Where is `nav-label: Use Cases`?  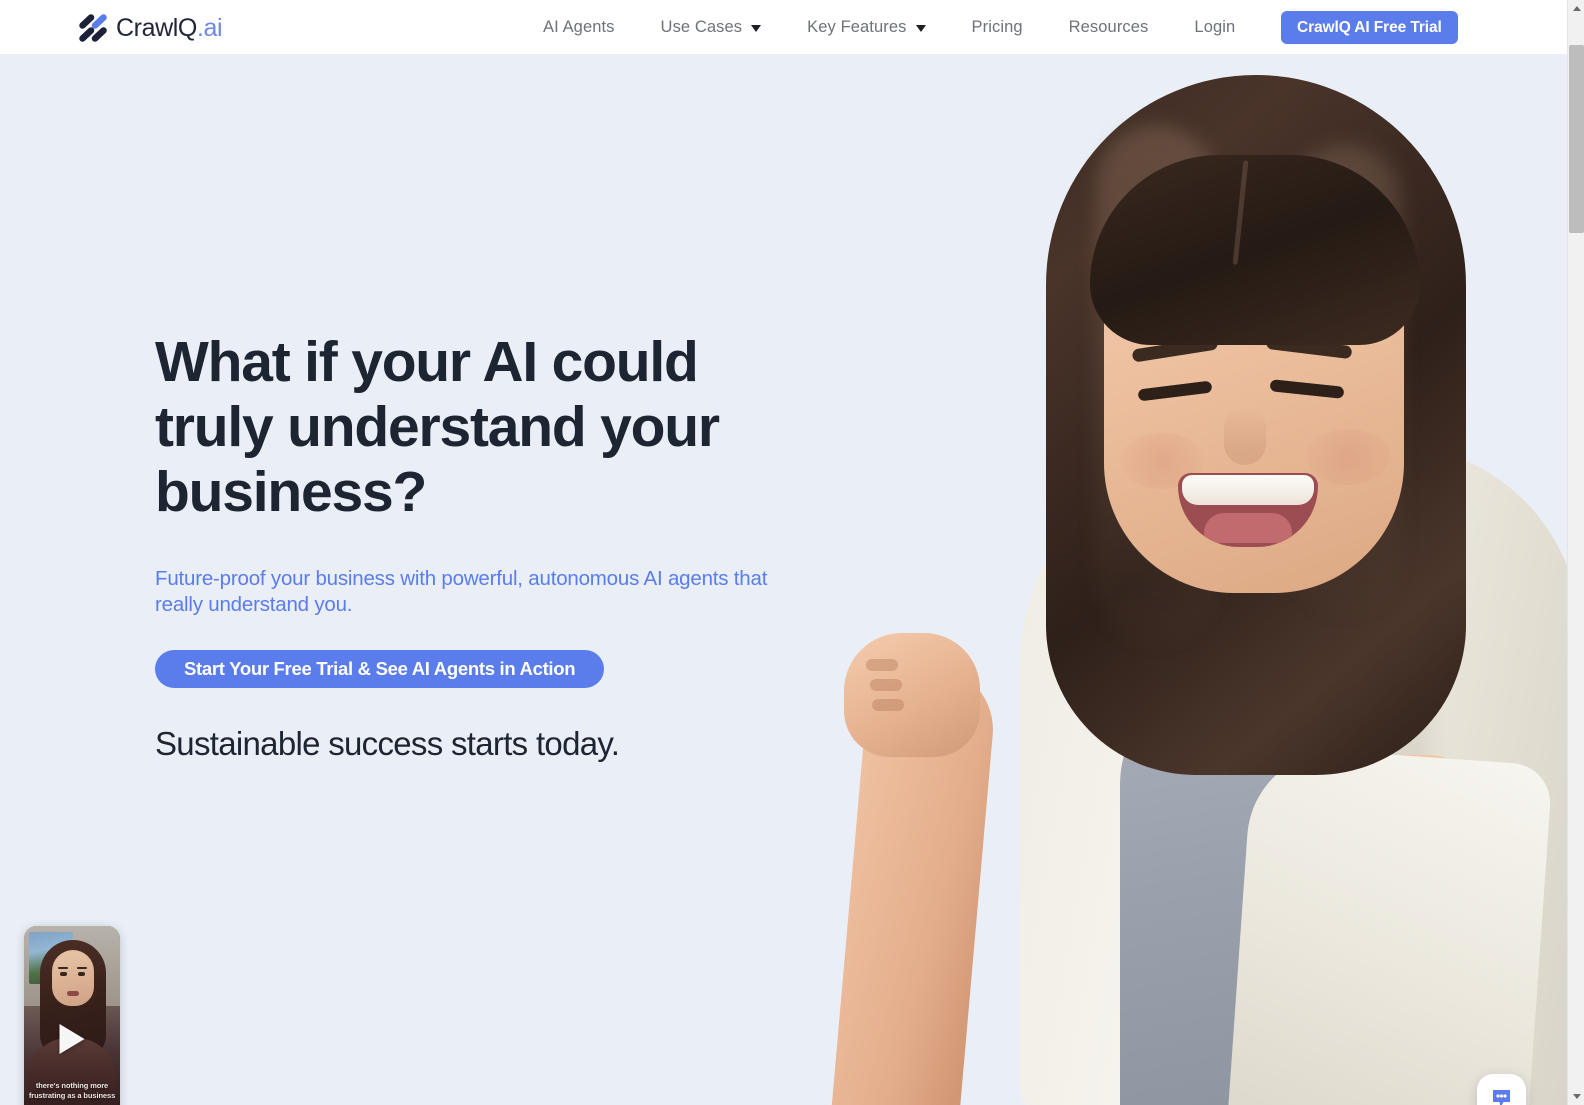 nav-label: Use Cases is located at coordinates (701, 27).